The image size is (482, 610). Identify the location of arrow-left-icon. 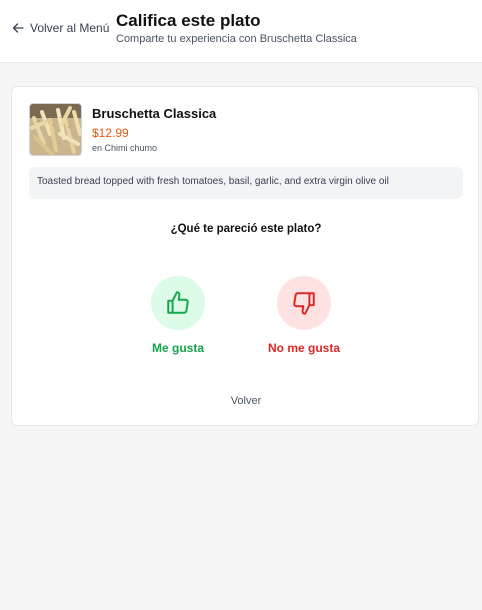
(18, 28).